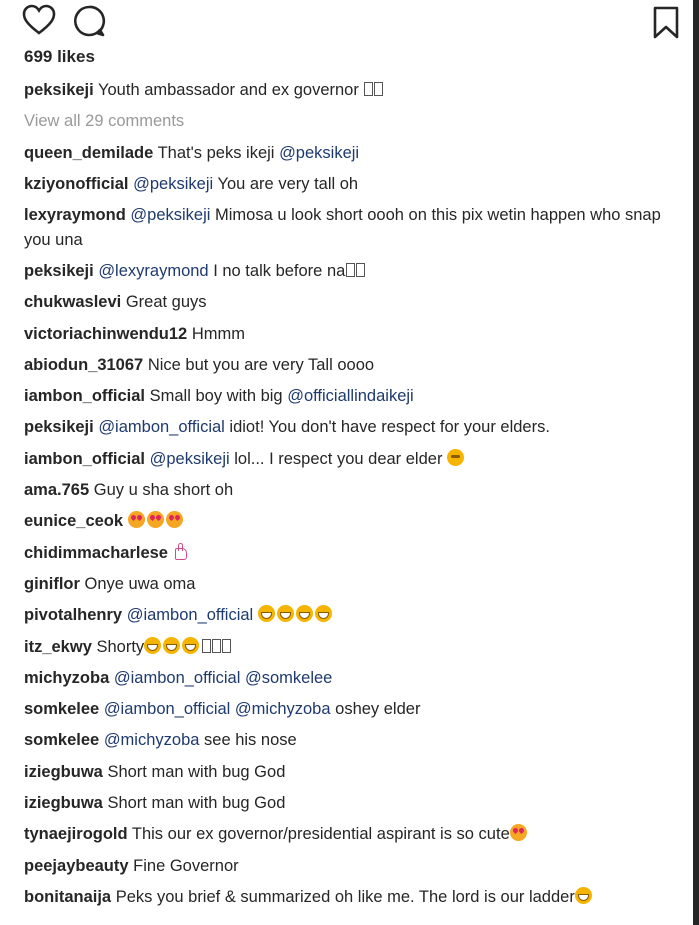  Describe the element at coordinates (140, 583) in the screenshot. I see `comment-text: Onye uwa oma` at that location.